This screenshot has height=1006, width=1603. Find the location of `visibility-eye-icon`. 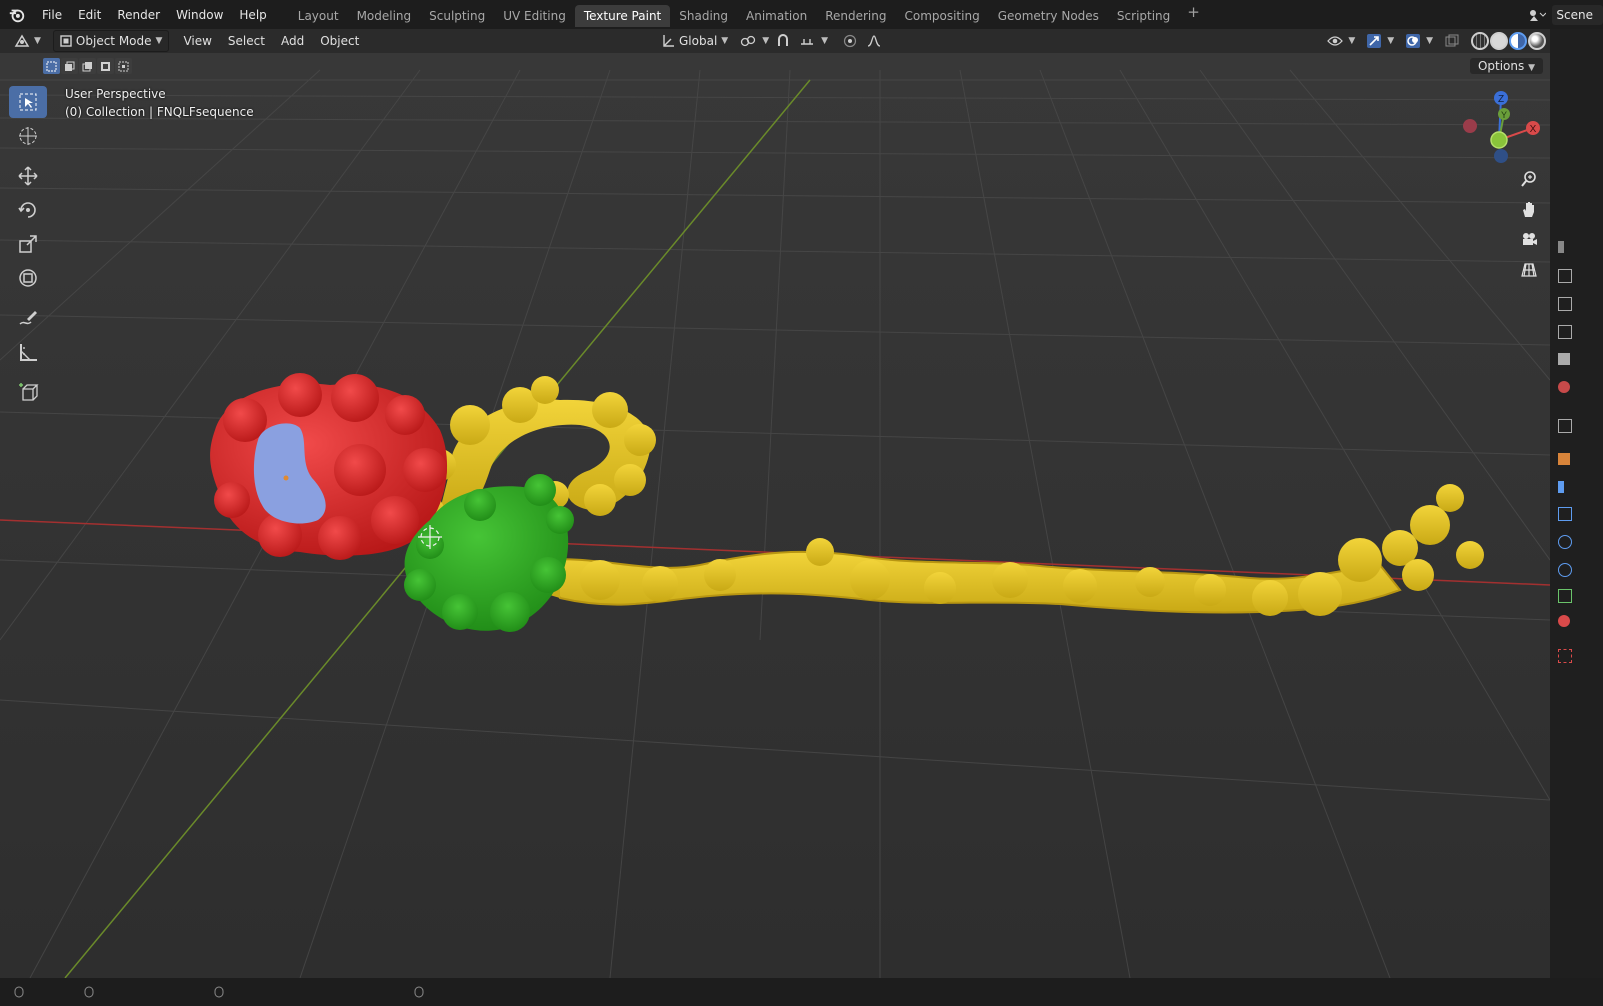

visibility-eye-icon is located at coordinates (1335, 41).